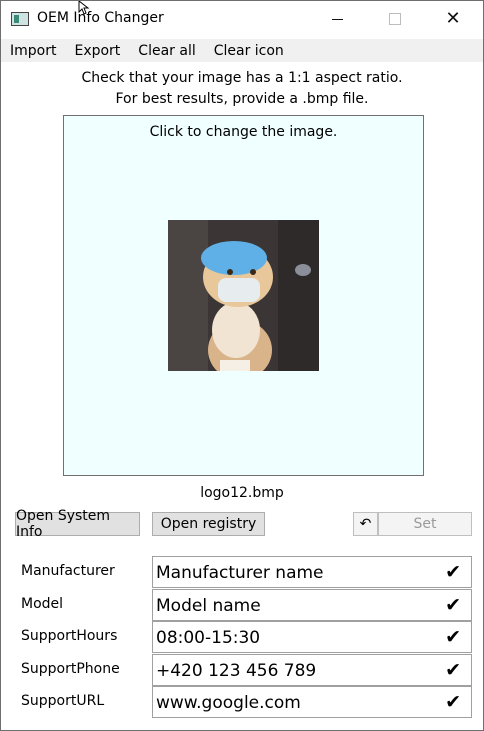  What do you see at coordinates (166, 51) in the screenshot?
I see `menu-clear-all: Clear all` at bounding box center [166, 51].